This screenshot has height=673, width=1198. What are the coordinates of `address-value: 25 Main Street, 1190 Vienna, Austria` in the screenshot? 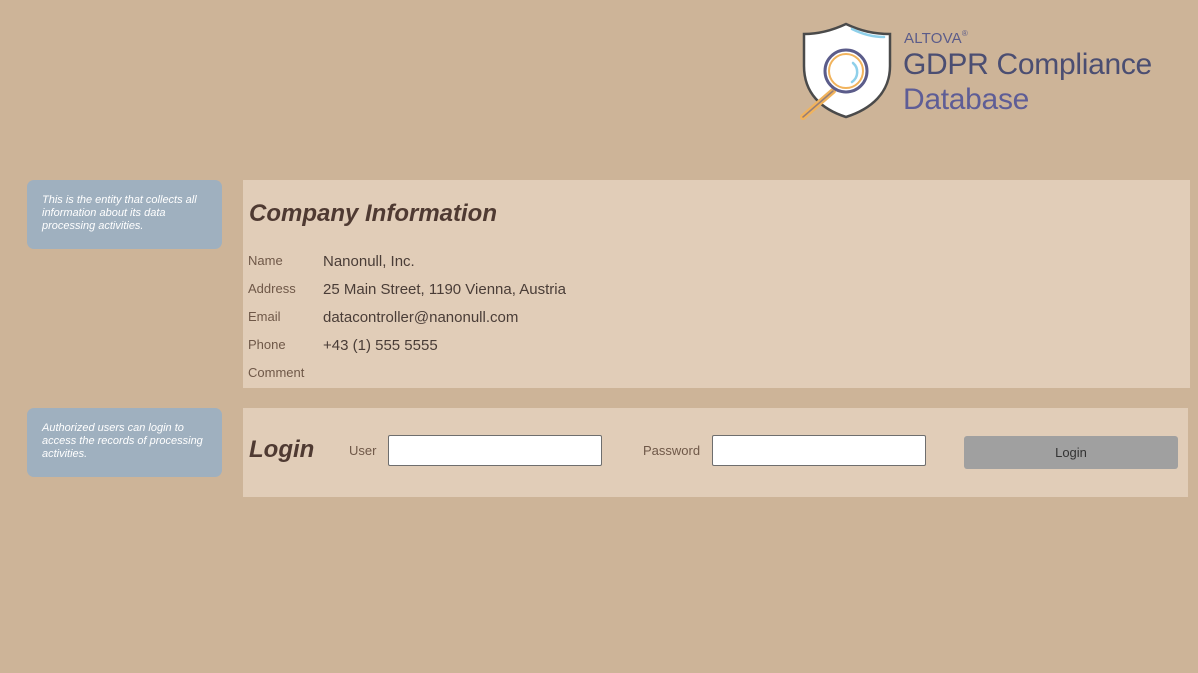 It's located at (444, 289).